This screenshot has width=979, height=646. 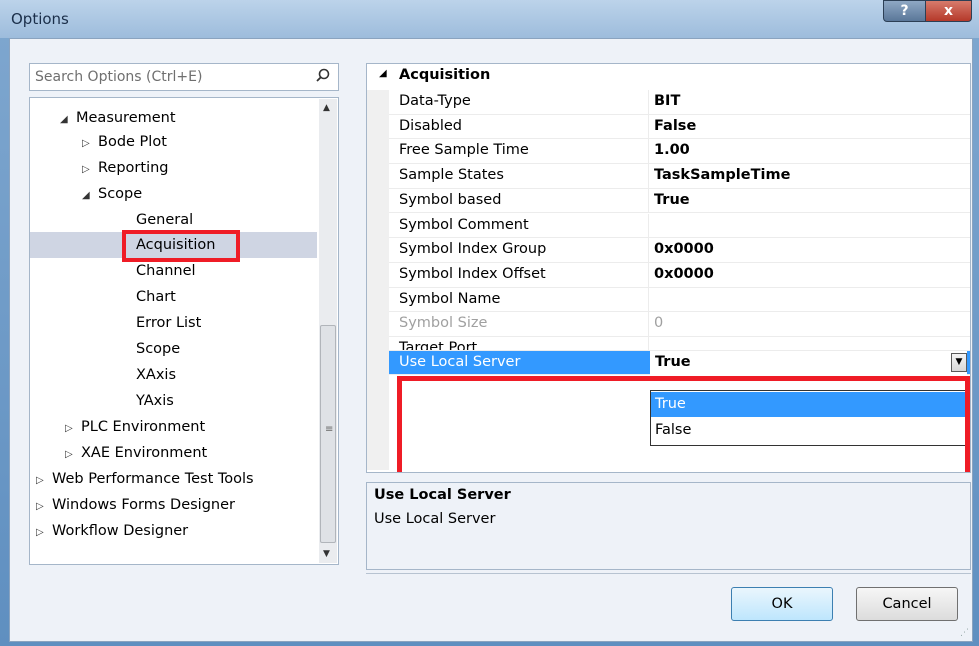 What do you see at coordinates (435, 519) in the screenshot?
I see `description-text: Use Local Server` at bounding box center [435, 519].